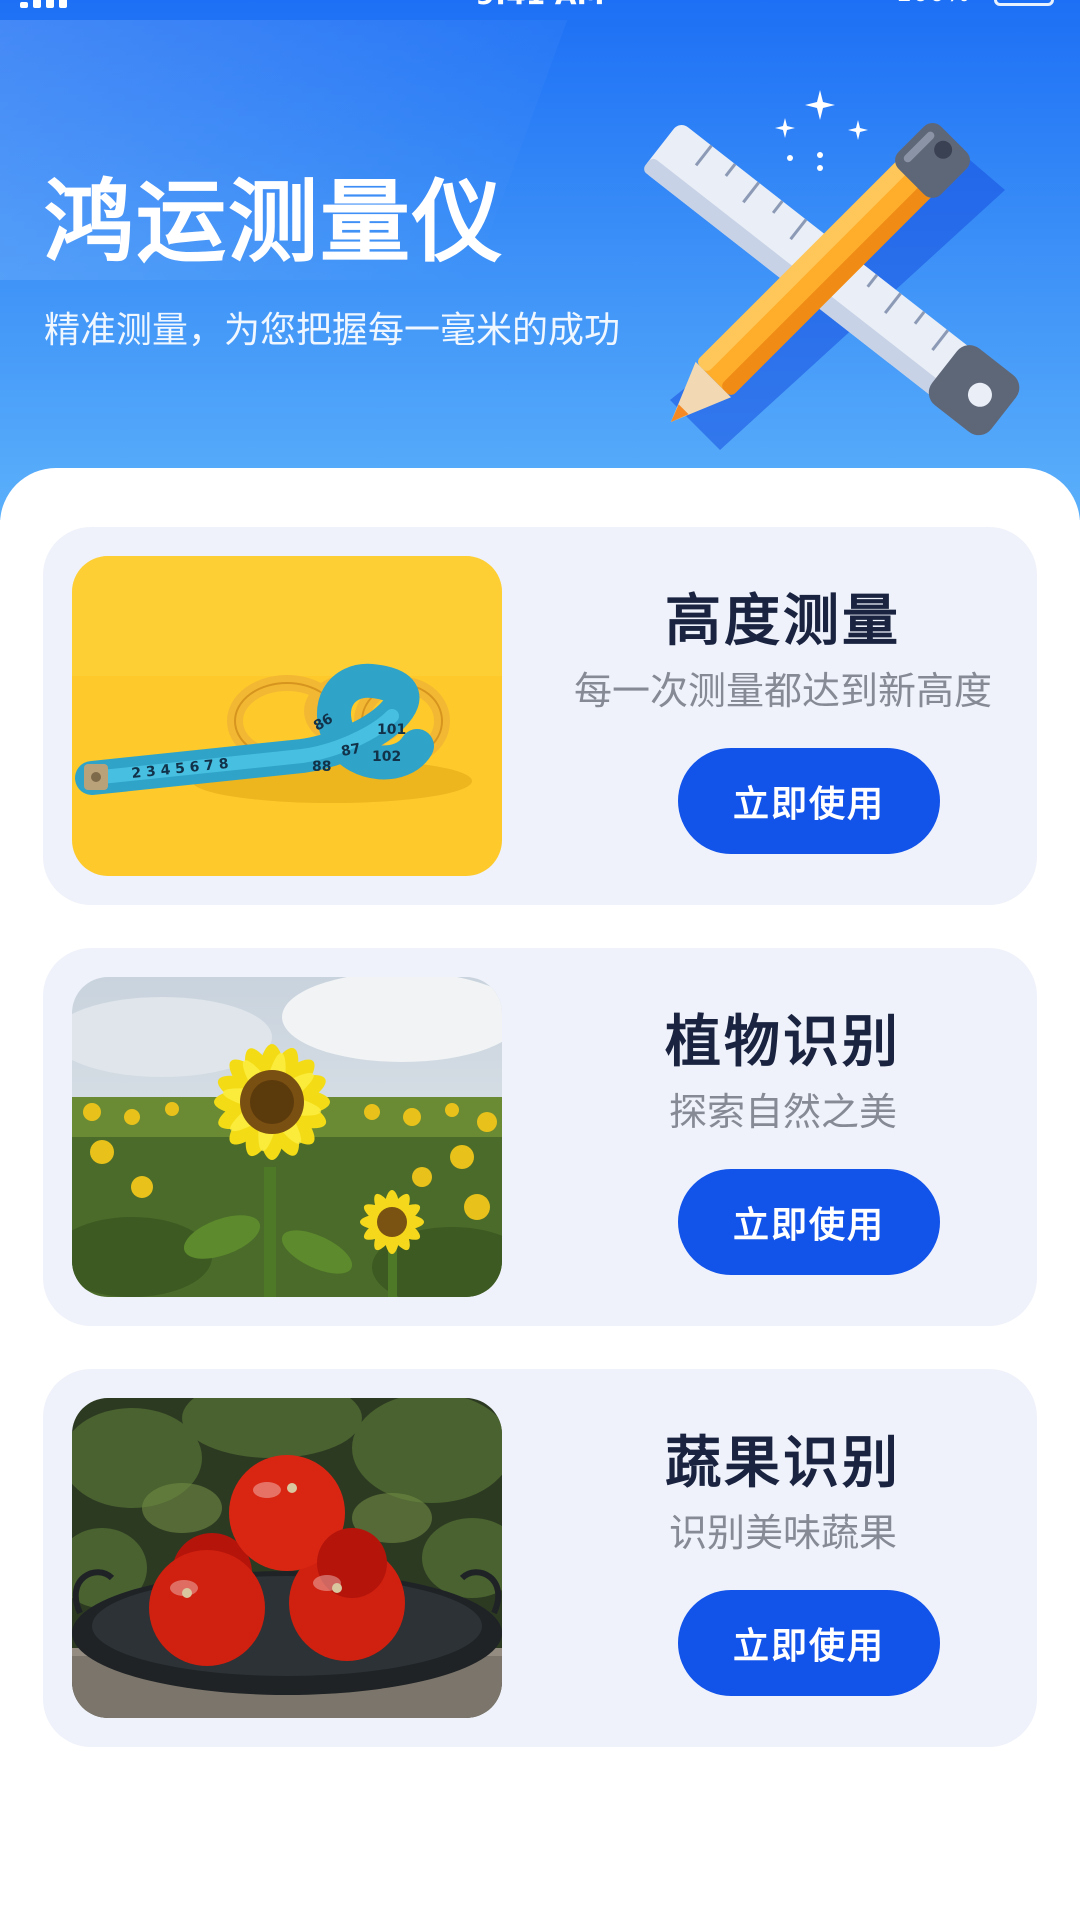 The image size is (1080, 1920). What do you see at coordinates (783, 716) in the screenshot?
I see `card-content: 高度测量 每一次测量都达到新高度 立即使用` at bounding box center [783, 716].